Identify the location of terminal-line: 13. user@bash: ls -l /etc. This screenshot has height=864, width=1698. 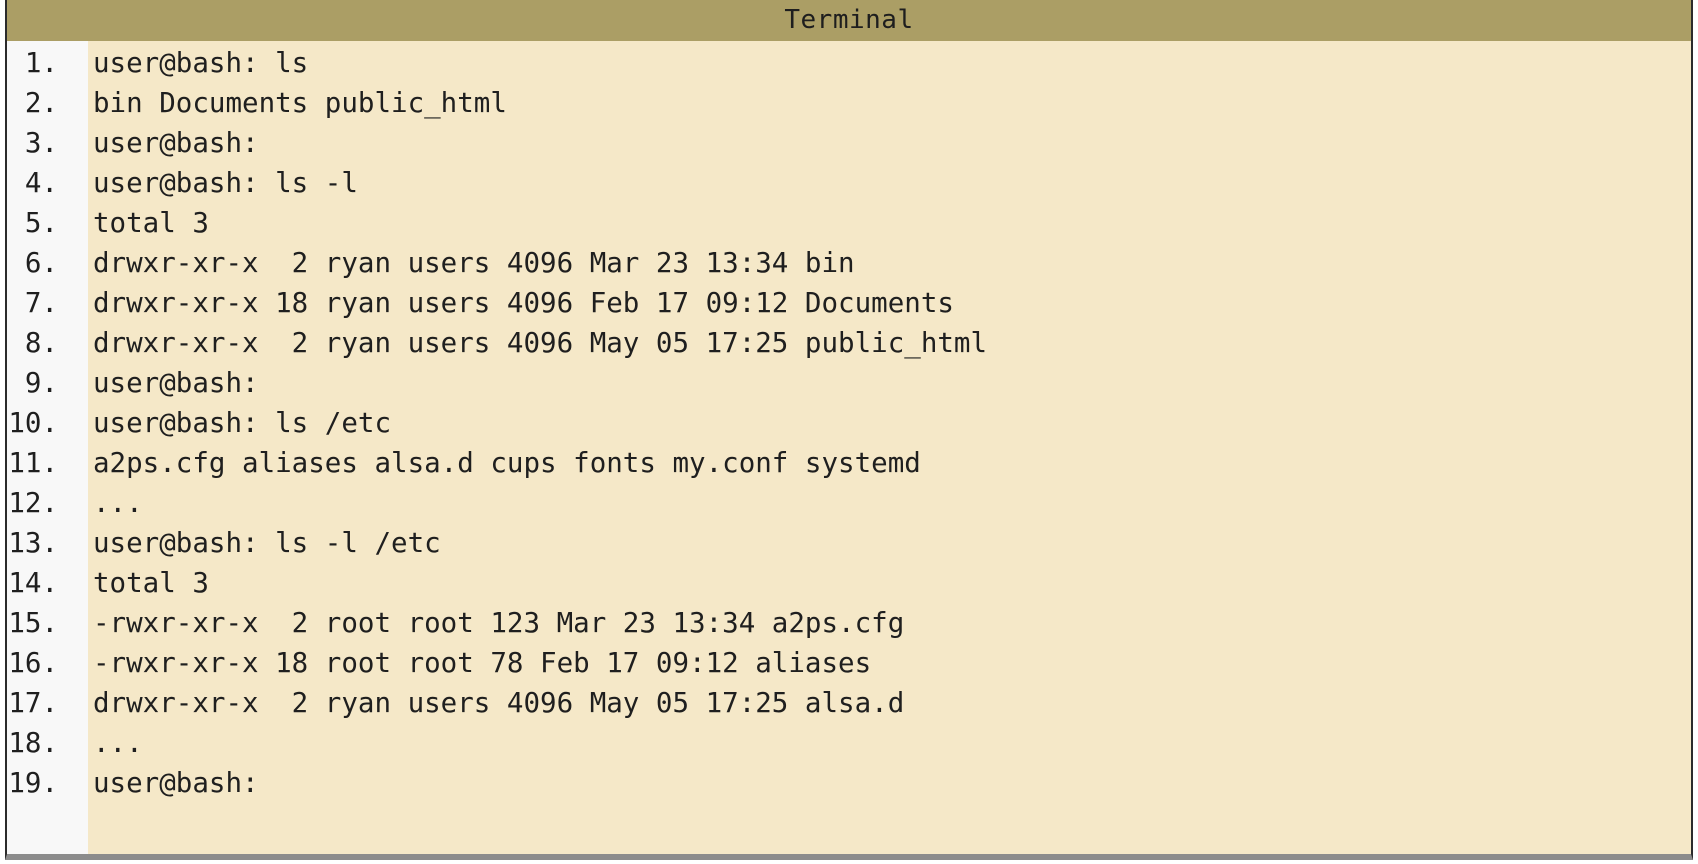
(849, 543).